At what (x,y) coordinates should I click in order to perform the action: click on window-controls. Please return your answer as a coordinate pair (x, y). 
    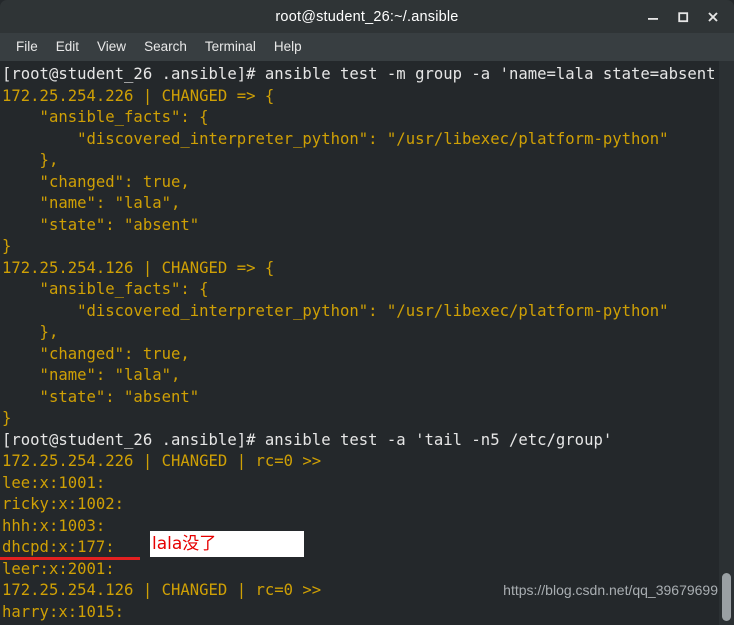
    Looking at the image, I should click on (683, 16).